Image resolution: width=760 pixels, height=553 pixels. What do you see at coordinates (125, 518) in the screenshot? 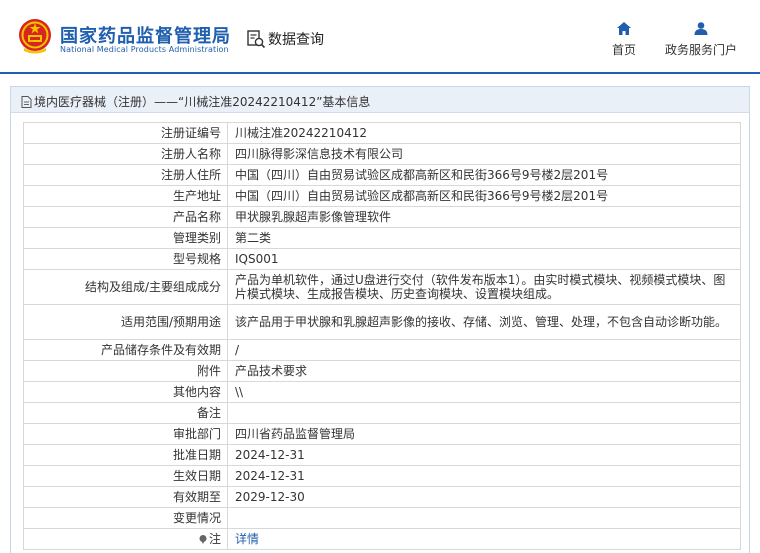
I see `row-label: 变更情况` at bounding box center [125, 518].